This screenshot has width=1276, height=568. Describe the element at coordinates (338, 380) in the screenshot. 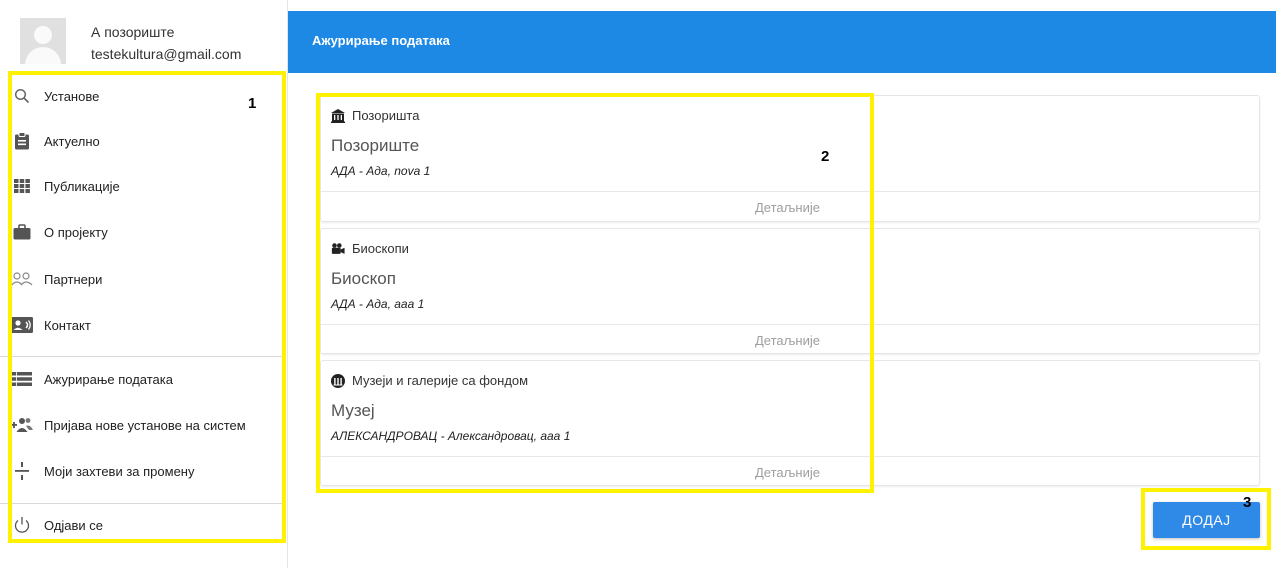

I see `museum-icon` at that location.